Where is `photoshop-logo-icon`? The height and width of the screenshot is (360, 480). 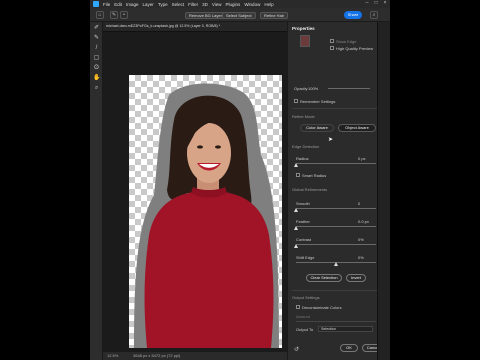
photoshop-logo-icon is located at coordinates (96, 4).